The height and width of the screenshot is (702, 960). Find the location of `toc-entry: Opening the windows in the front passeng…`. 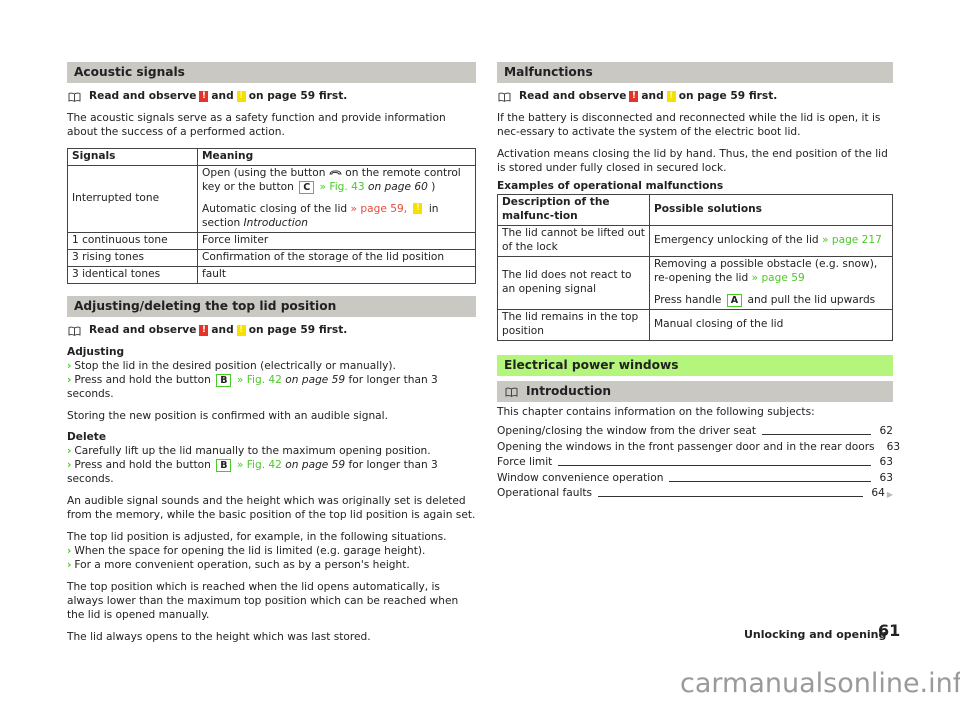

toc-entry: Opening the windows in the front passeng… is located at coordinates (698, 447).